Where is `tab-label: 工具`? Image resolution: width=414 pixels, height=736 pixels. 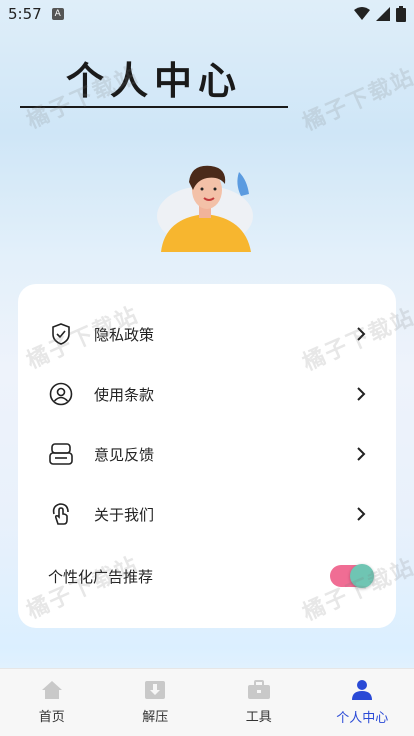 tab-label: 工具 is located at coordinates (258, 717).